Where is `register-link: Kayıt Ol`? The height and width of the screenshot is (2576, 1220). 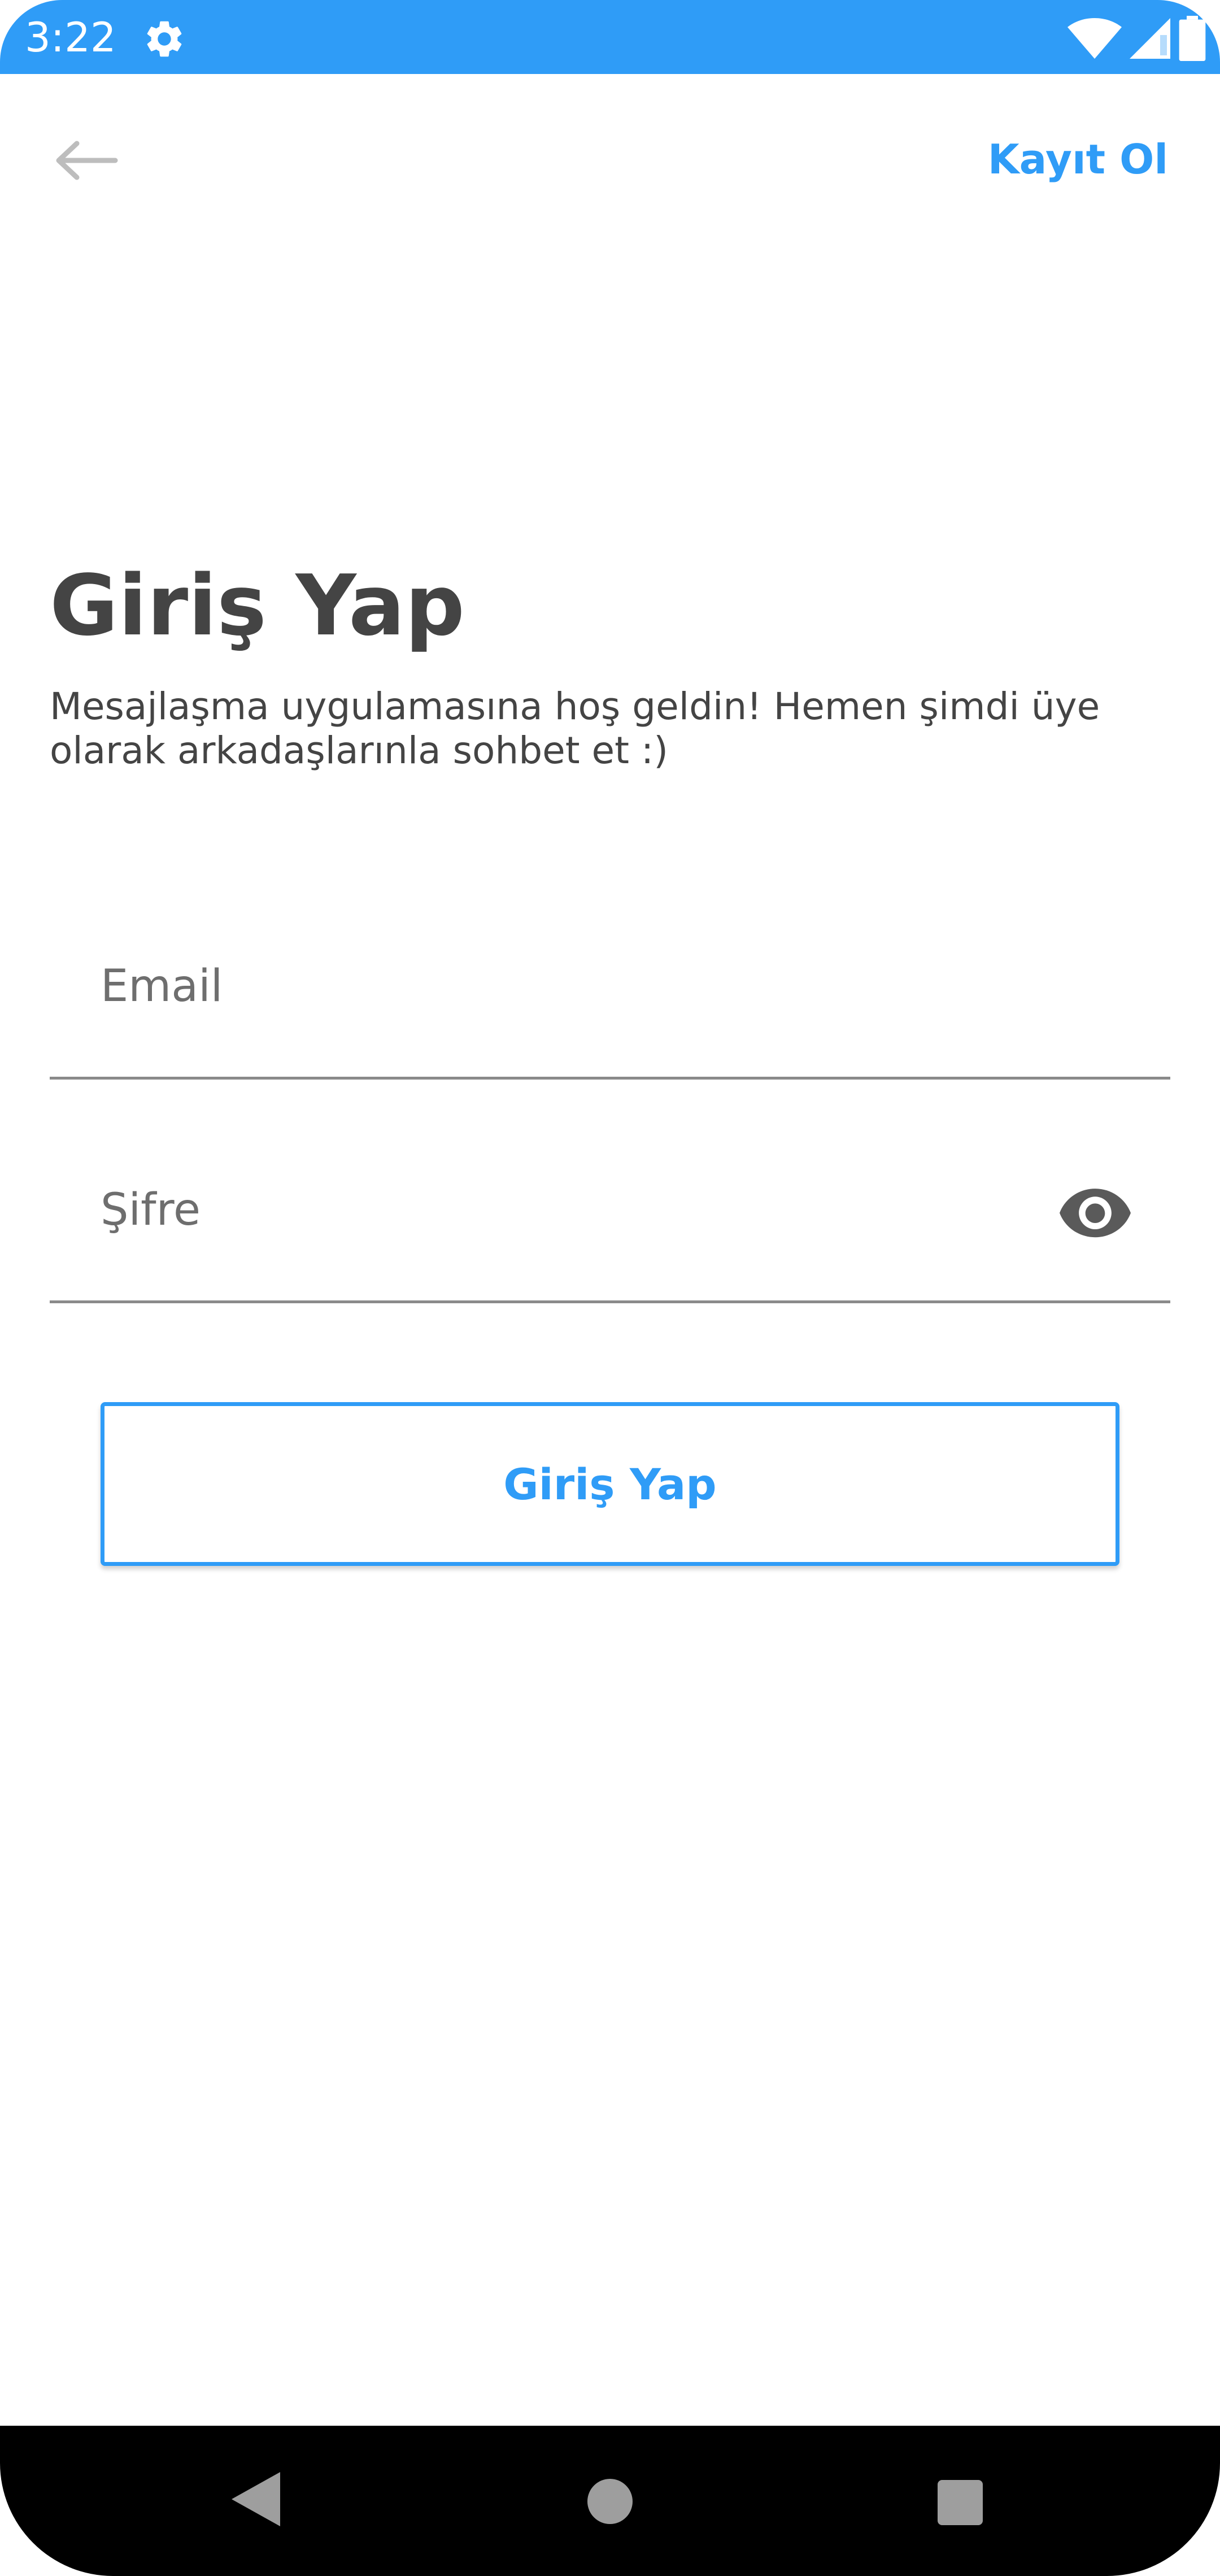
register-link: Kayıt Ol is located at coordinates (1078, 159).